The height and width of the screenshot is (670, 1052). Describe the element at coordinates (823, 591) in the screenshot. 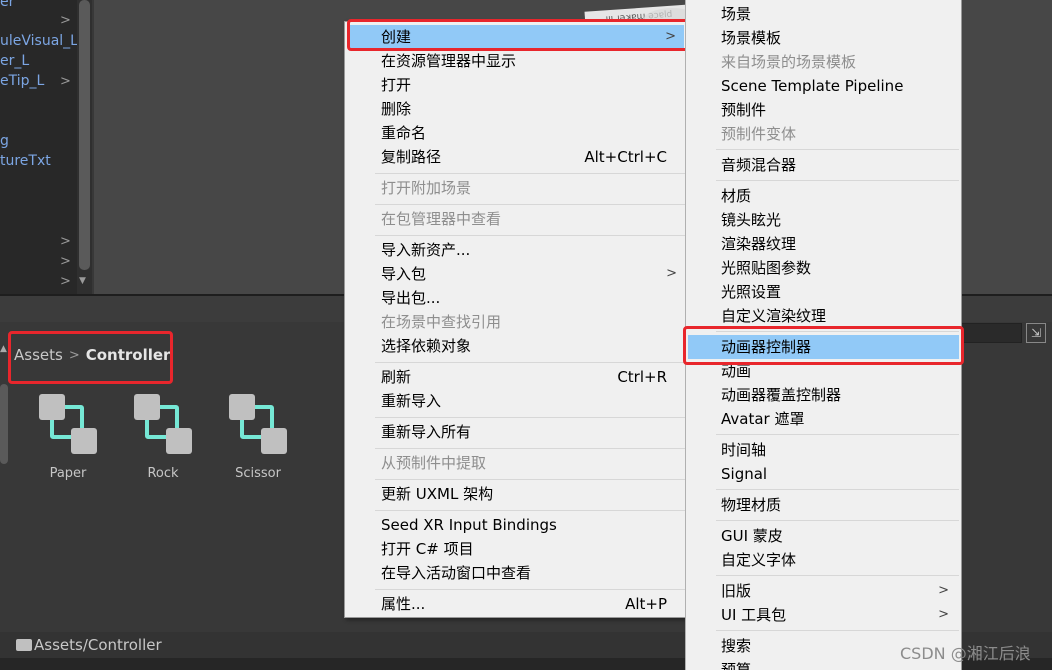

I see `submenu-item-legacy: 旧版 >` at that location.